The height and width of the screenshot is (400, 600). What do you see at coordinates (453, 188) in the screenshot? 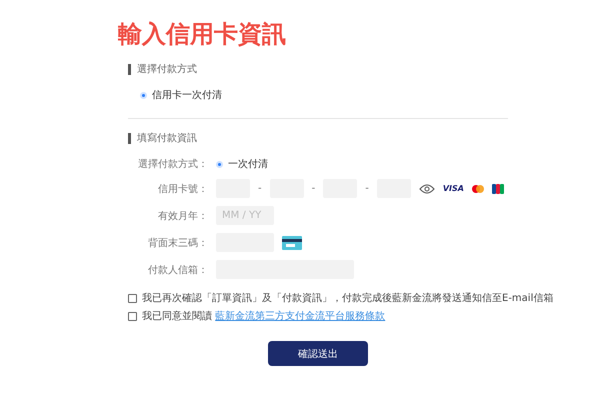
I see `card-brand-logo: VISA` at bounding box center [453, 188].